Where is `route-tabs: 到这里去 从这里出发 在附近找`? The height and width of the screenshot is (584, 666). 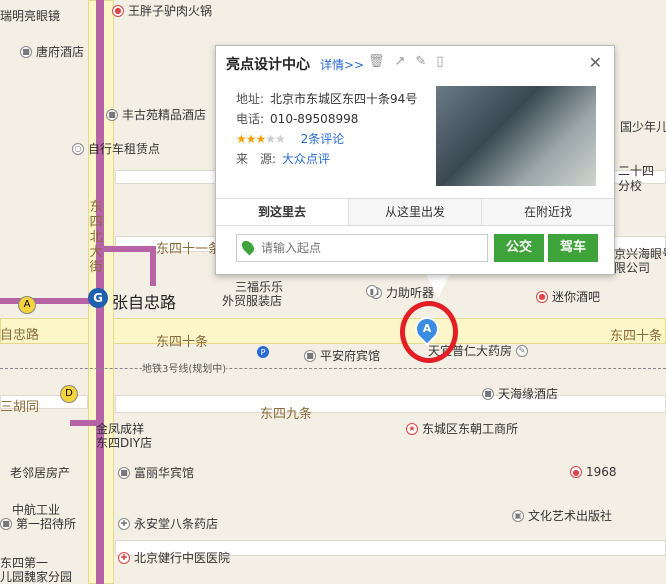
route-tabs: 到这里去 从这里出发 在附近找 is located at coordinates (415, 212).